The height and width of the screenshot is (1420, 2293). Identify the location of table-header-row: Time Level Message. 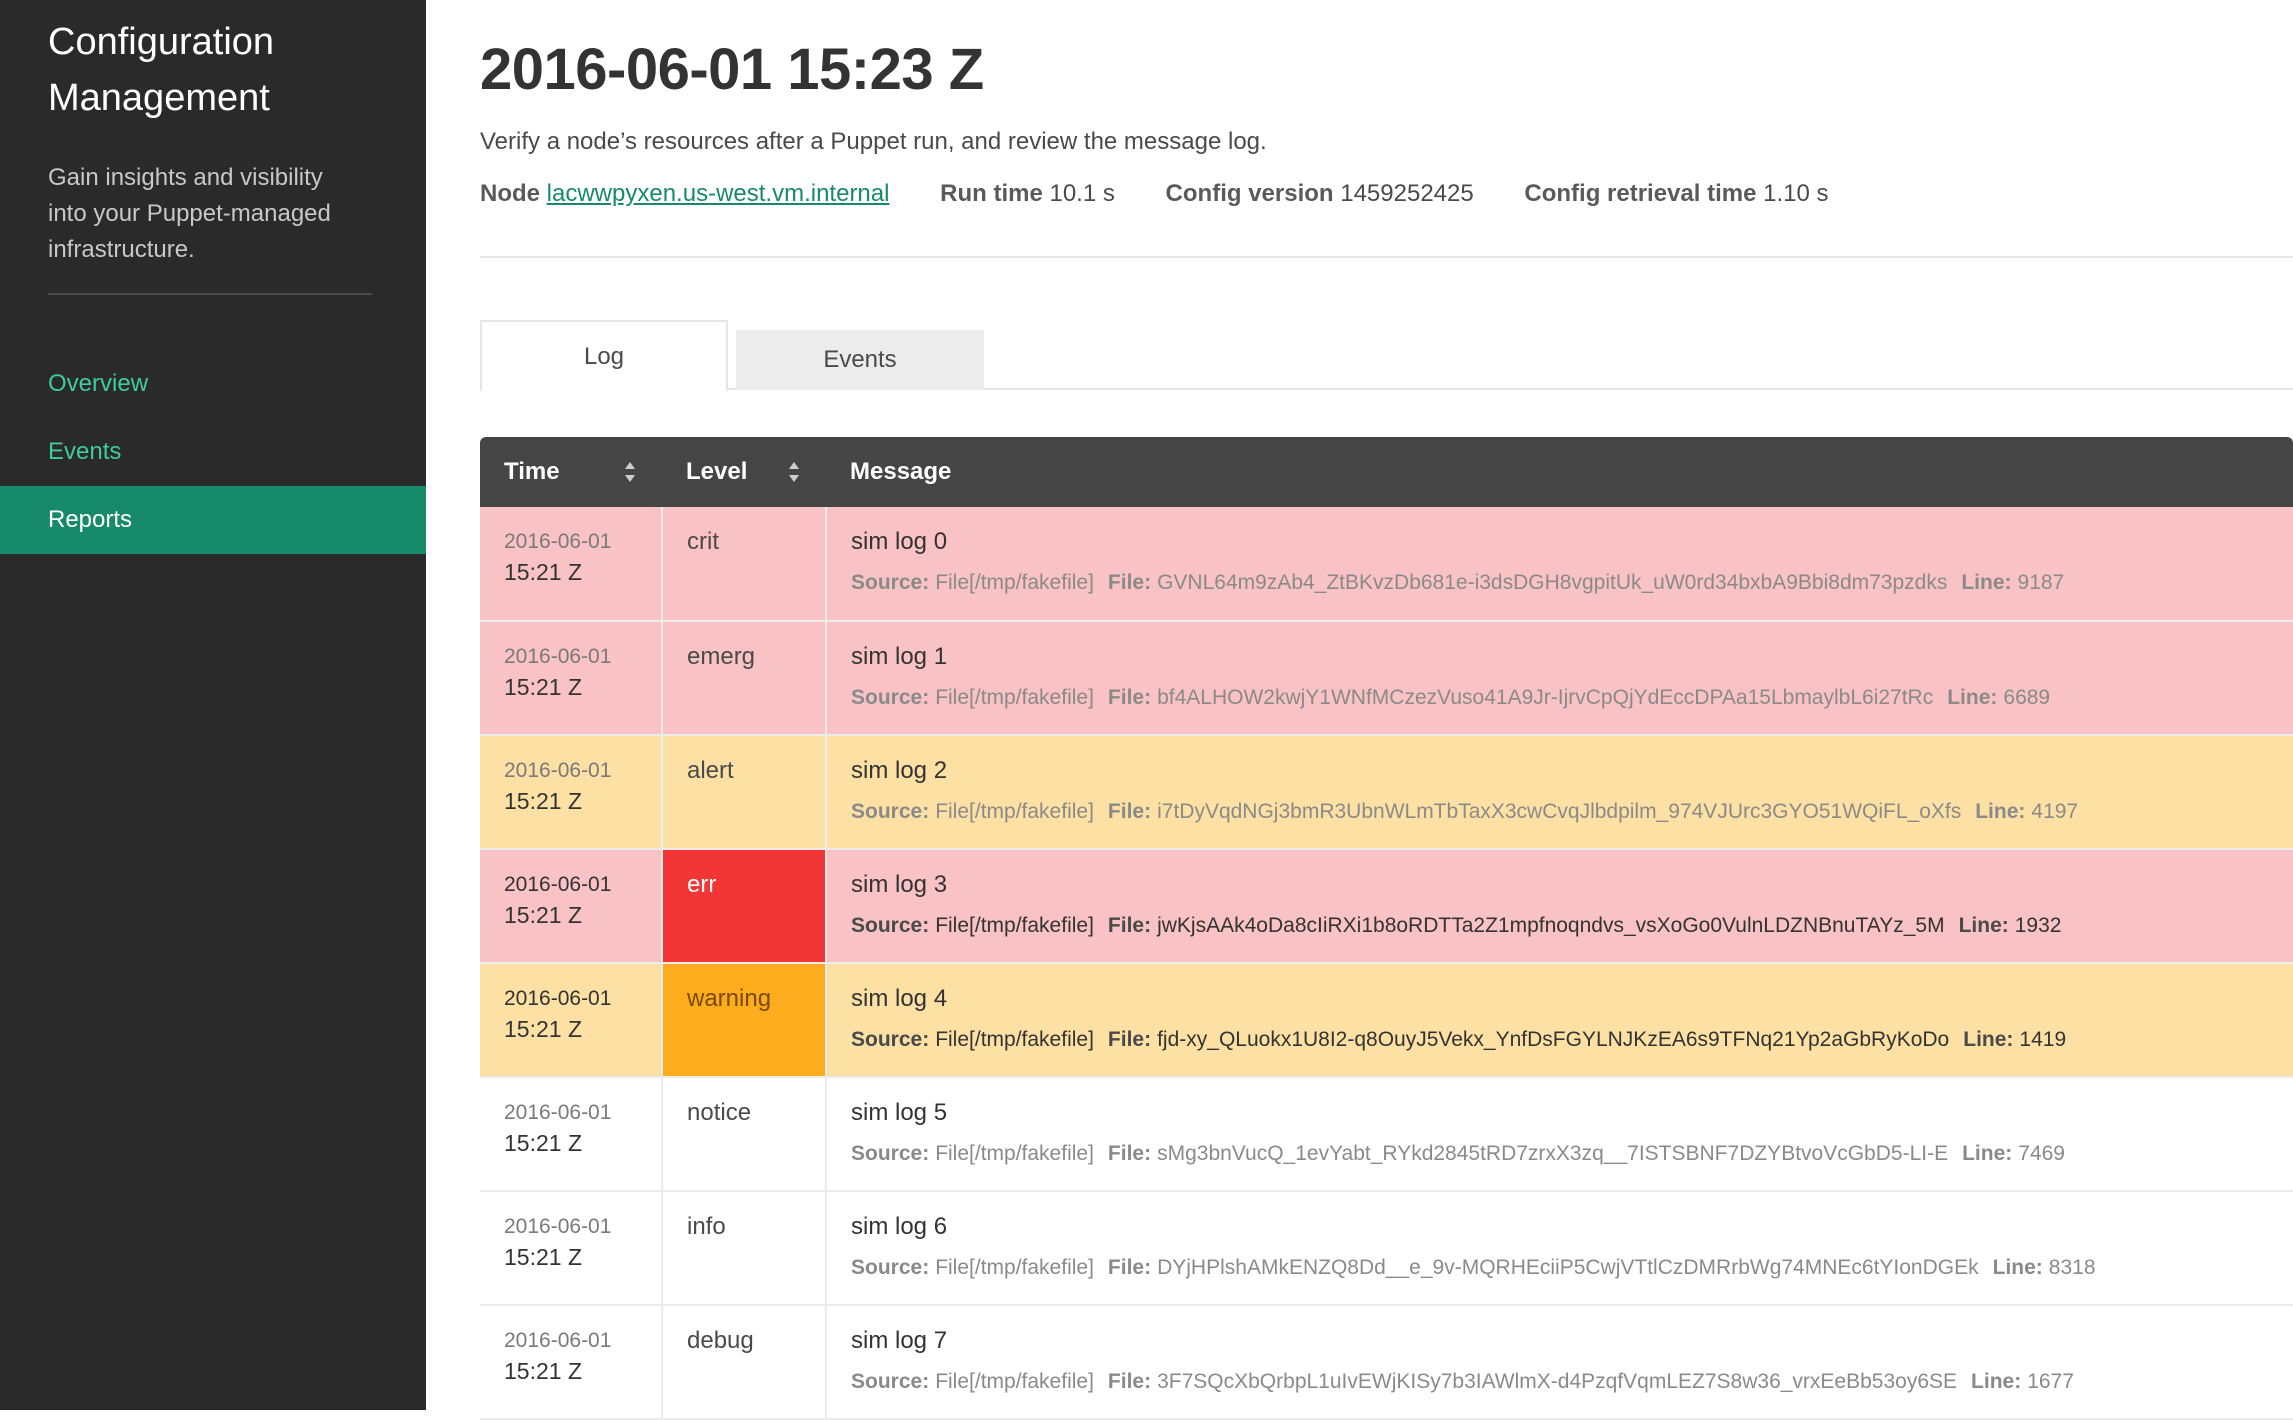
(1386, 472).